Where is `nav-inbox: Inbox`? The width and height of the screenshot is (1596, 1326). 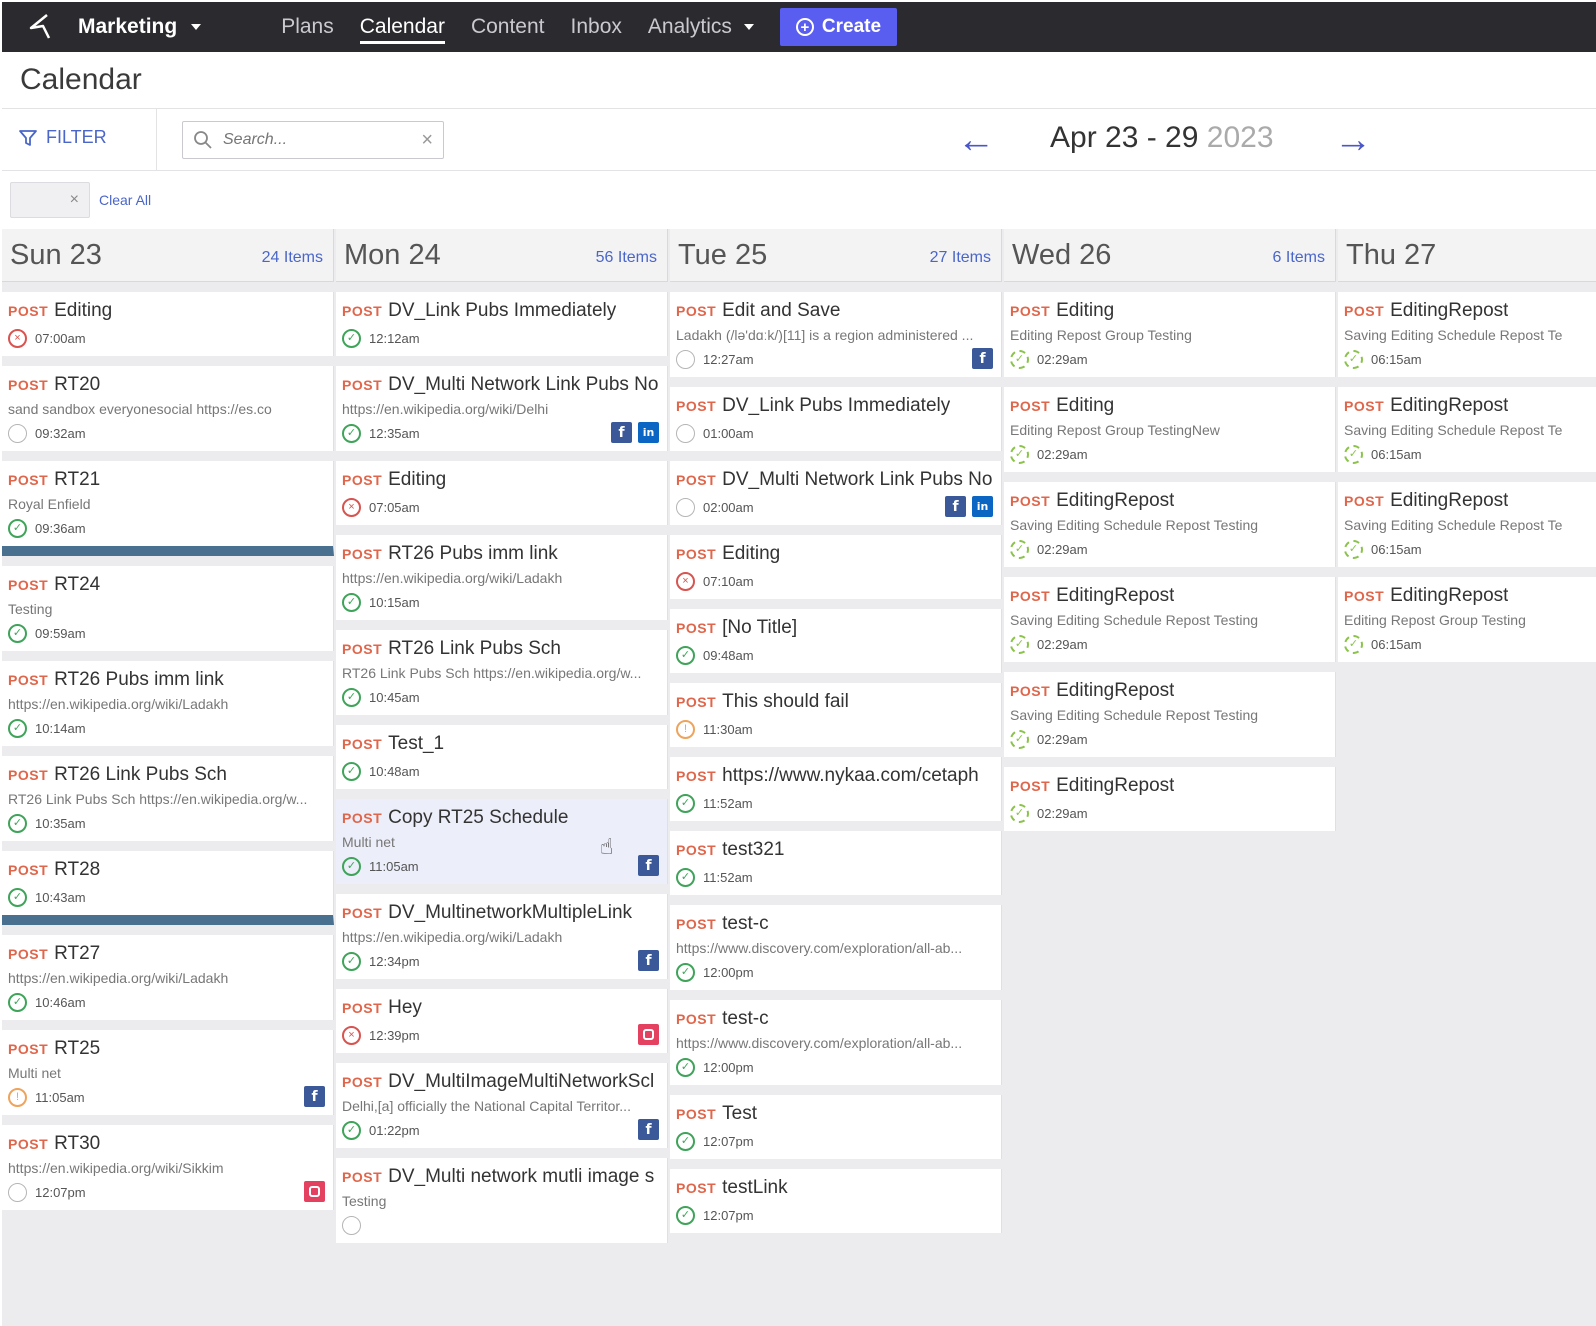 nav-inbox: Inbox is located at coordinates (596, 27).